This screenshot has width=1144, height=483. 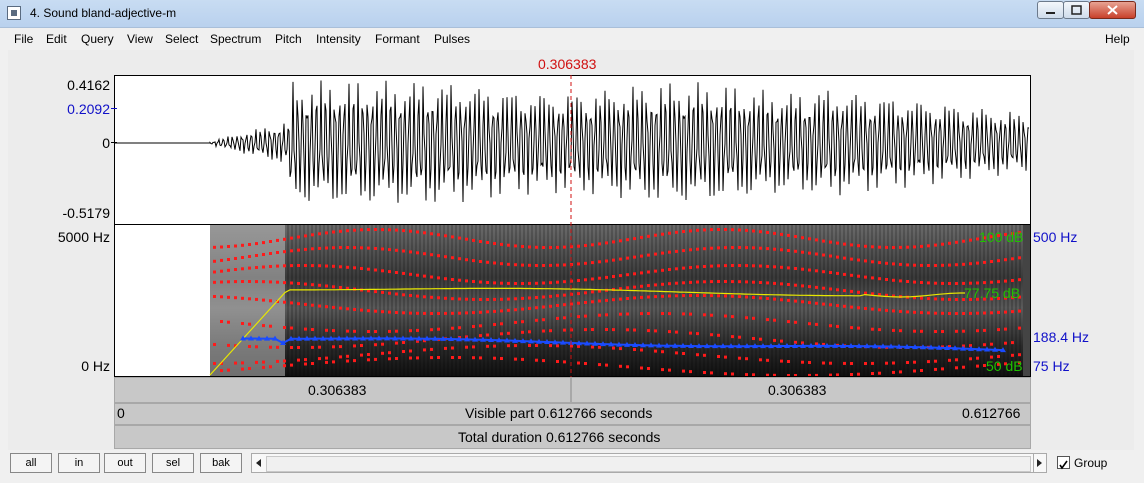 What do you see at coordinates (23, 39) in the screenshot?
I see `menu-file: File` at bounding box center [23, 39].